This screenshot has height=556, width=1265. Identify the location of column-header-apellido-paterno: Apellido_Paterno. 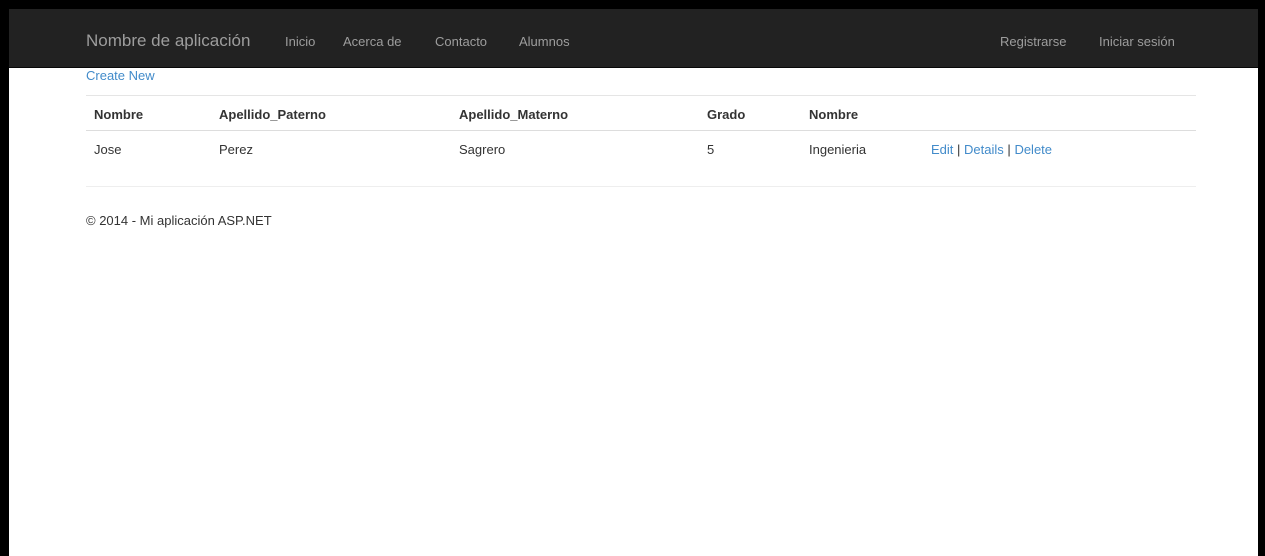
(331, 113).